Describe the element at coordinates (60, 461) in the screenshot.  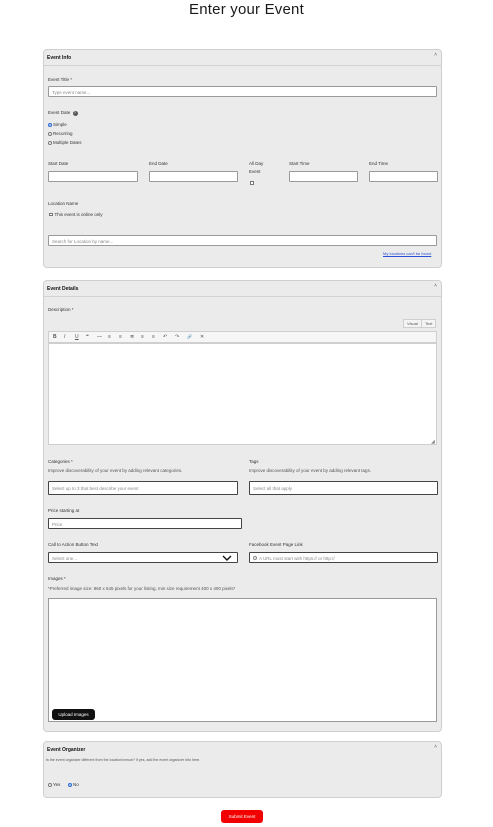
I see `categories-label: Categories *` at that location.